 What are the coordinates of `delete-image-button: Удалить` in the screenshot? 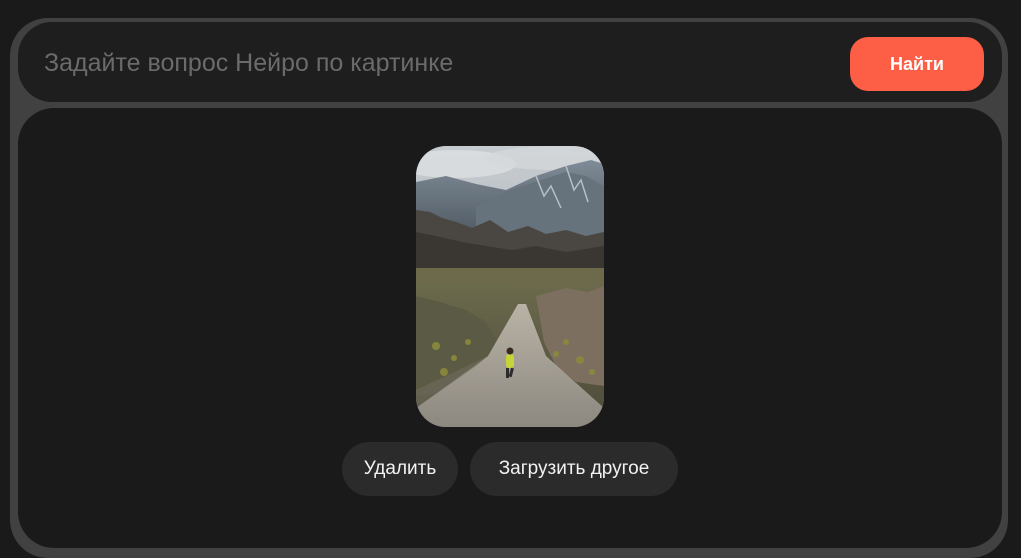 It's located at (400, 469).